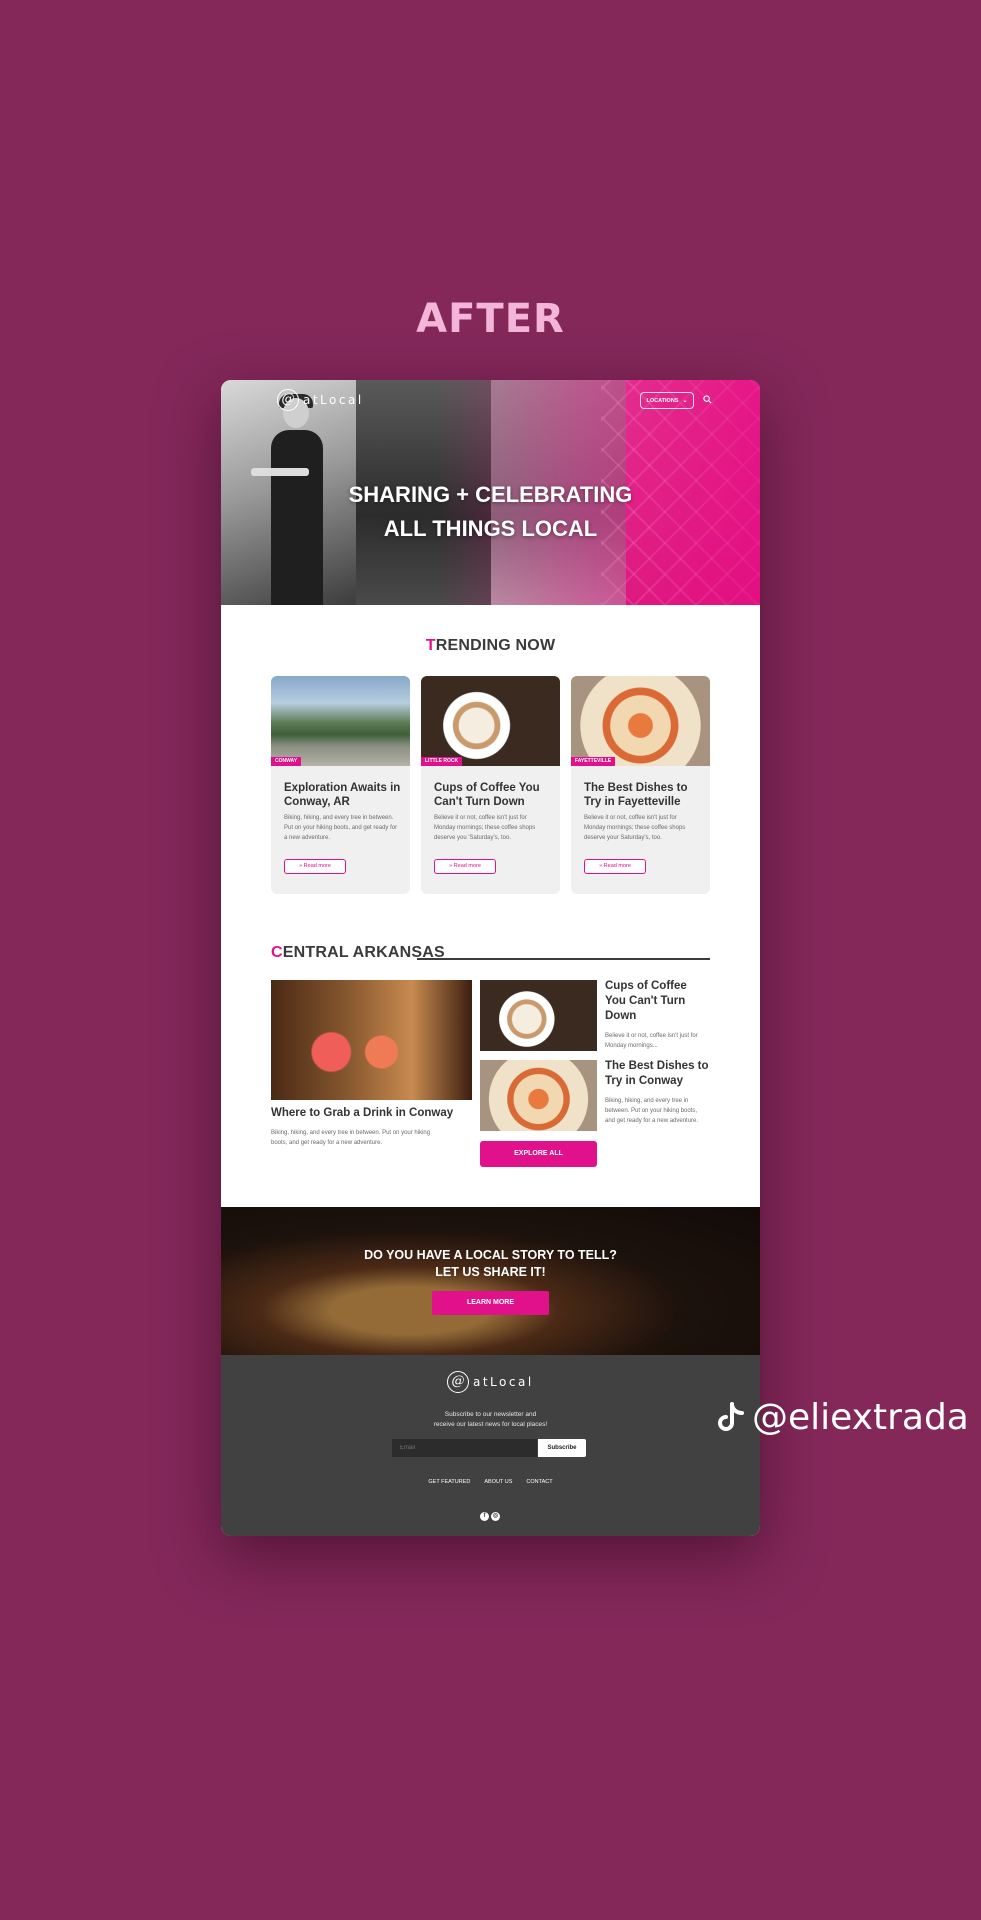 The image size is (981, 1920). I want to click on tiktok-handle: @eliextrada, so click(860, 1417).